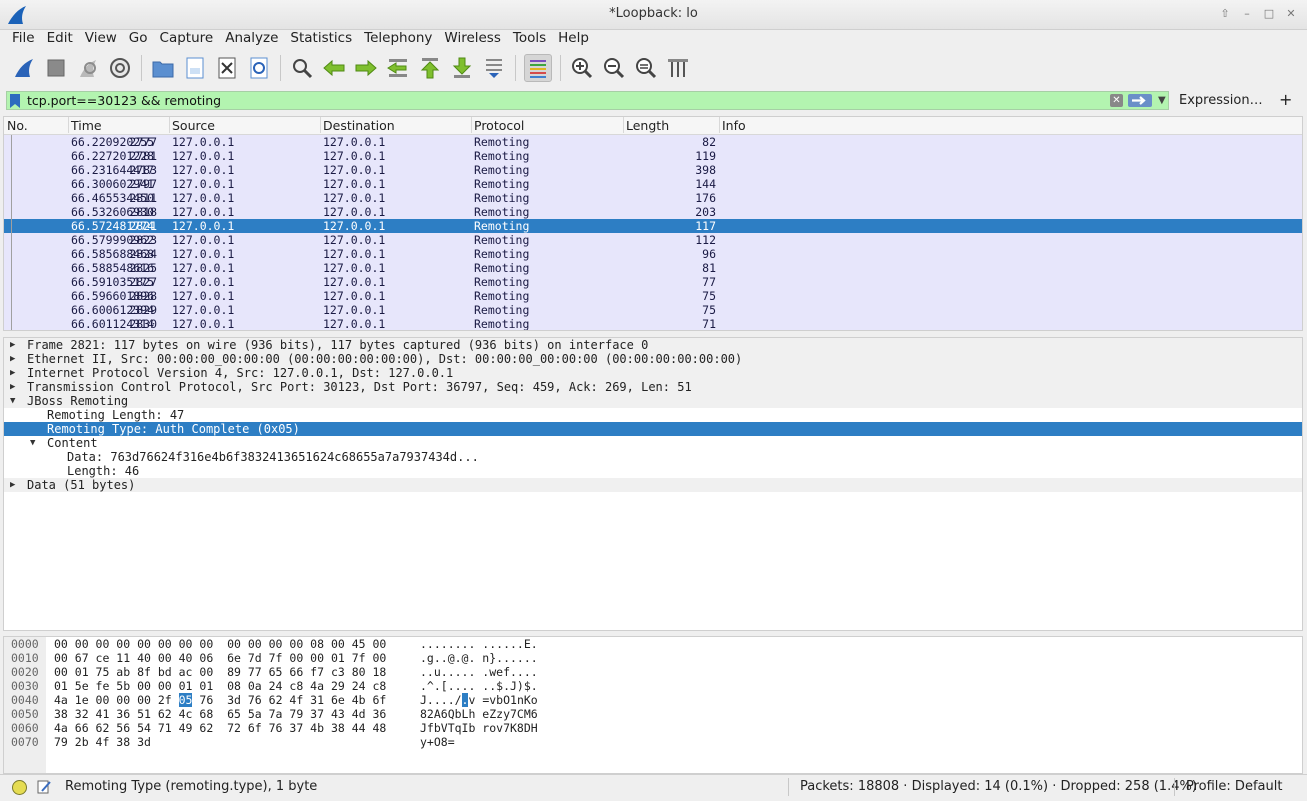 The image size is (1307, 801). I want to click on menu-view: View, so click(101, 39).